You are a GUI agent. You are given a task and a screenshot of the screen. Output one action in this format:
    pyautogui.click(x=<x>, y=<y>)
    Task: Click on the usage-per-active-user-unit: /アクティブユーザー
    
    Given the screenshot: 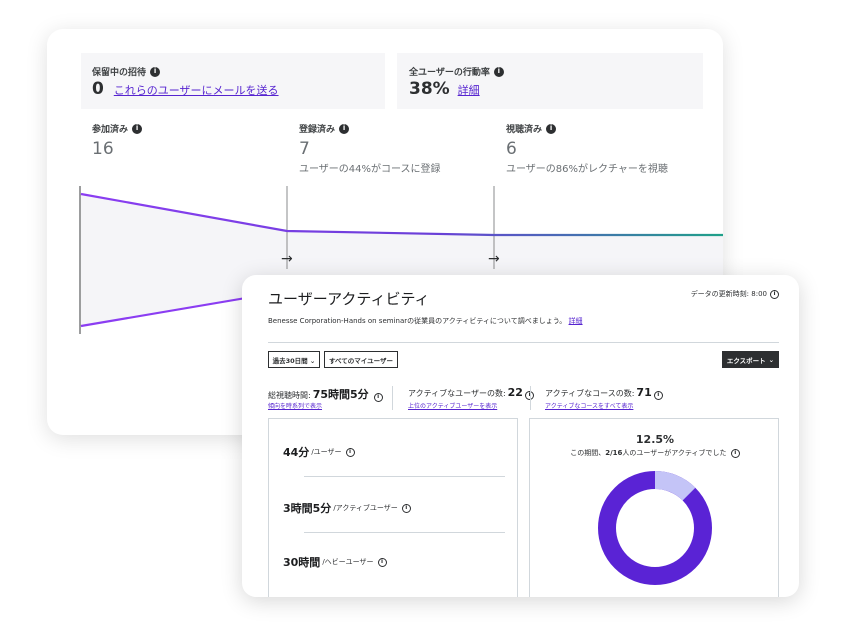 What is the action you would take?
    pyautogui.click(x=365, y=508)
    